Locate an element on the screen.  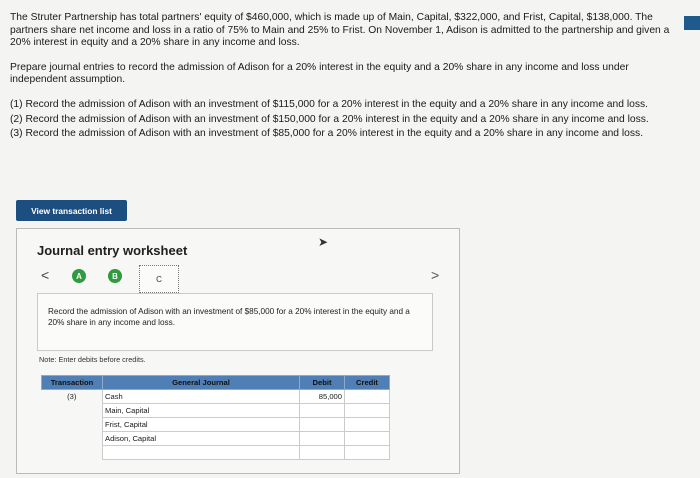
account-cell: Adison, Capital is located at coordinates (201, 438).